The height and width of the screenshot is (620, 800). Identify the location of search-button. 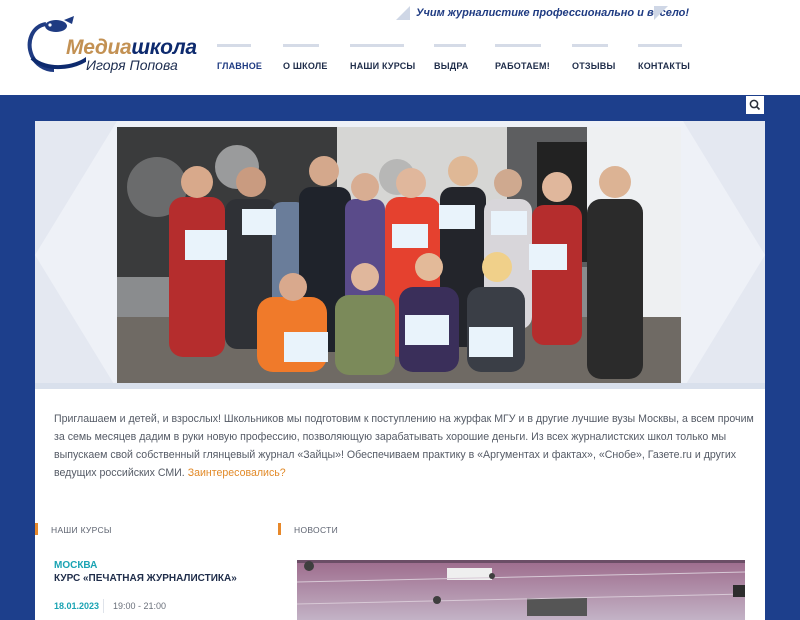
(755, 105).